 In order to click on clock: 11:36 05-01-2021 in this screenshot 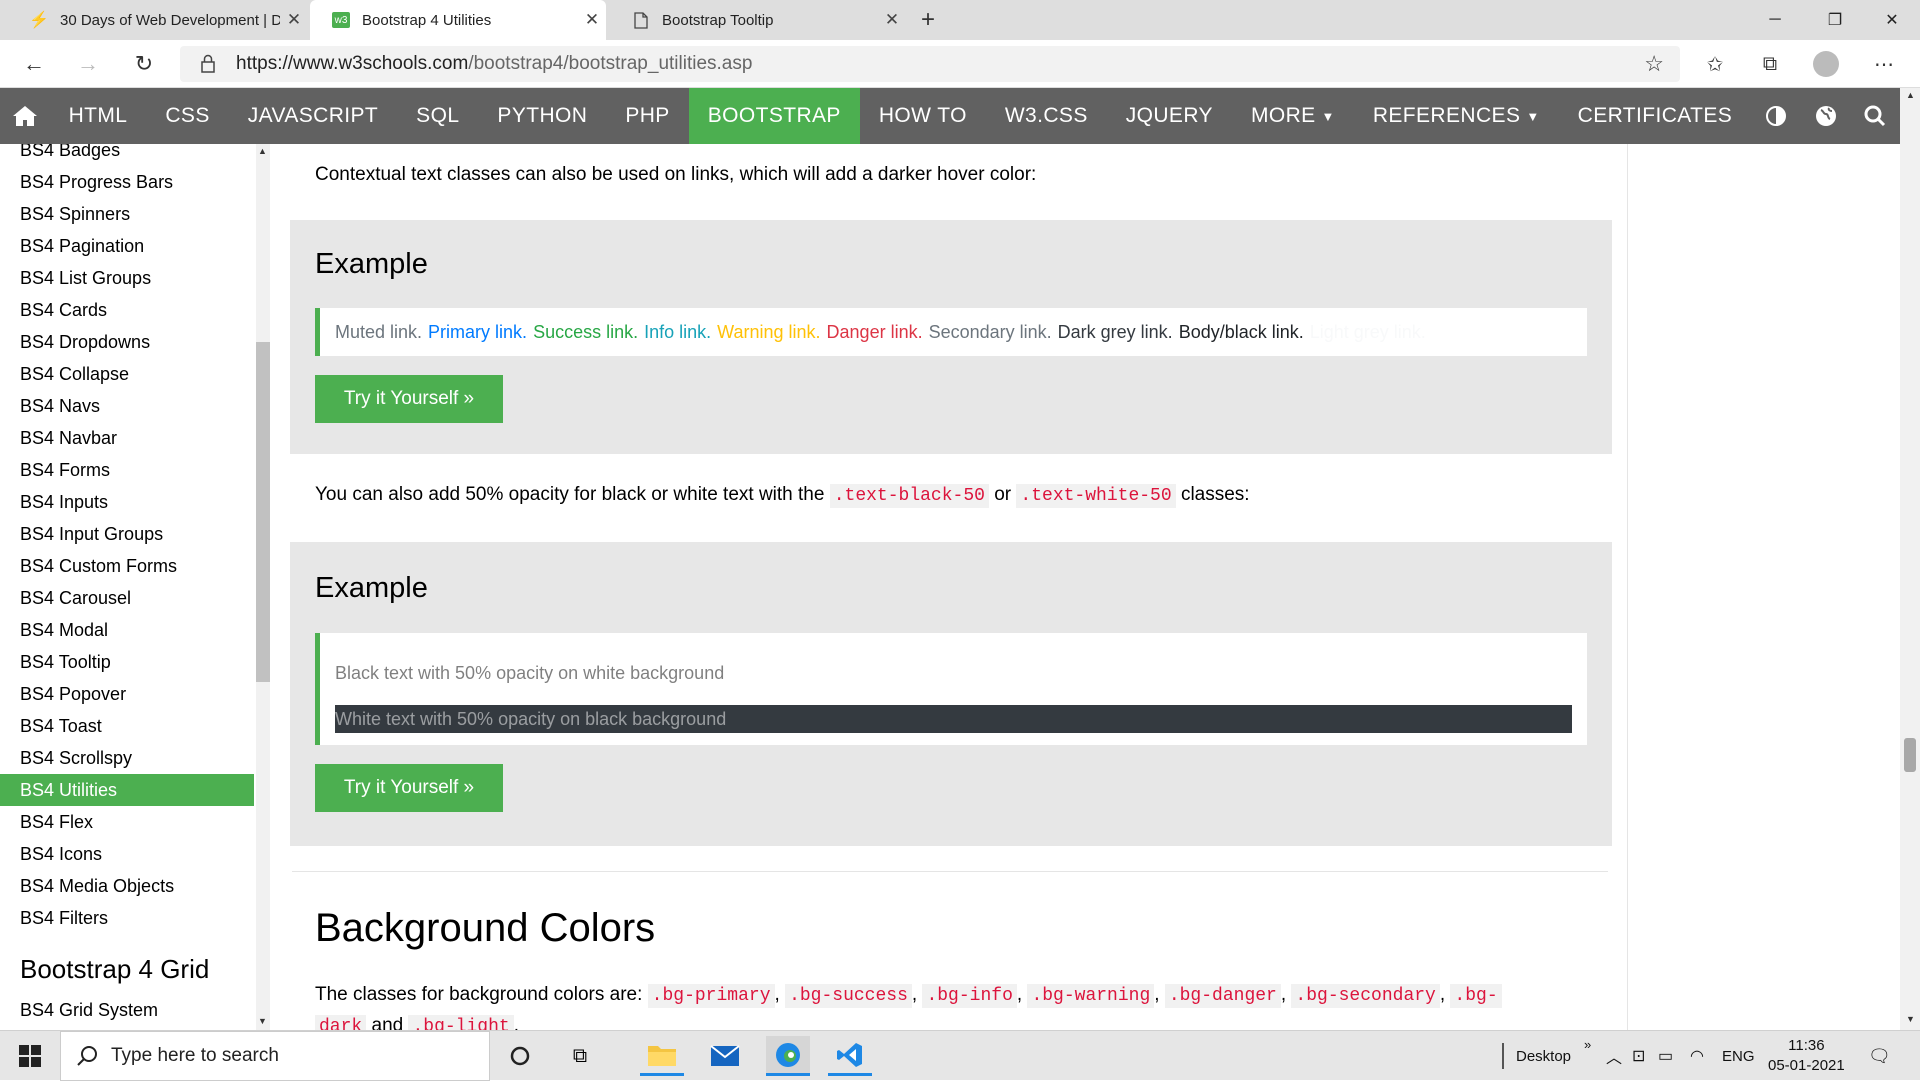, I will do `click(1806, 1056)`.